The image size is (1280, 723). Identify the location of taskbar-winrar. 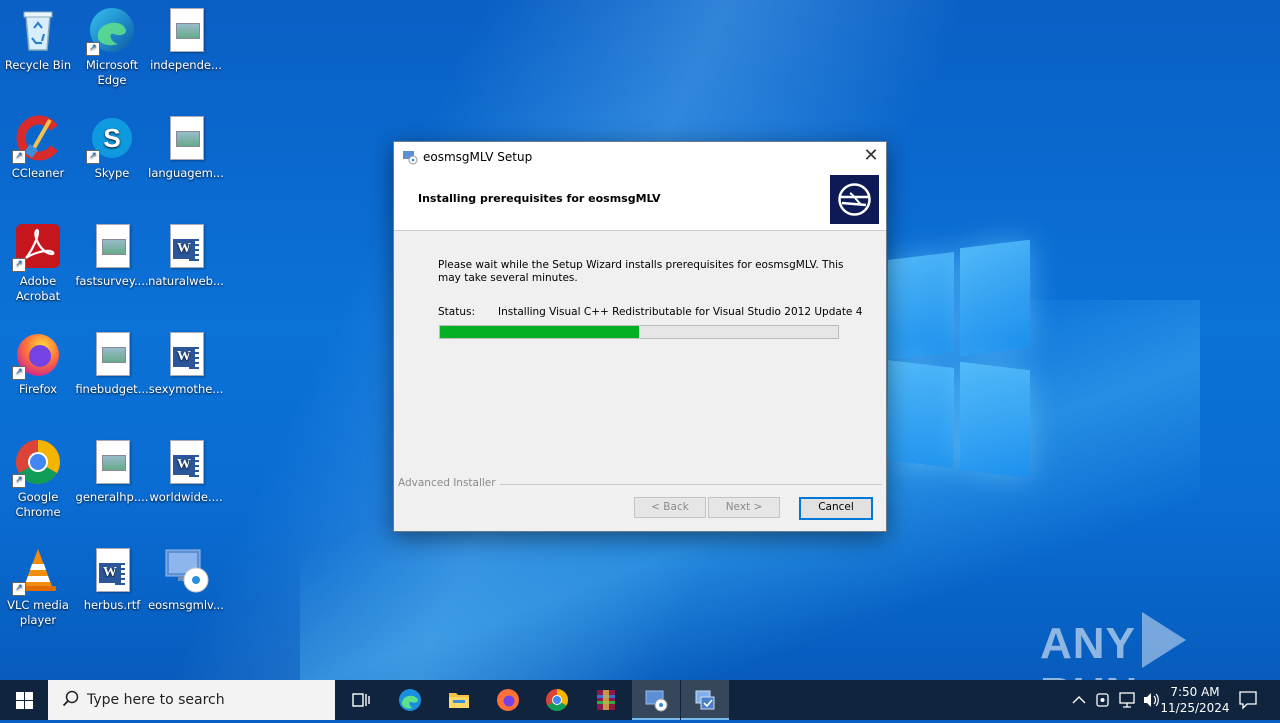
(606, 700).